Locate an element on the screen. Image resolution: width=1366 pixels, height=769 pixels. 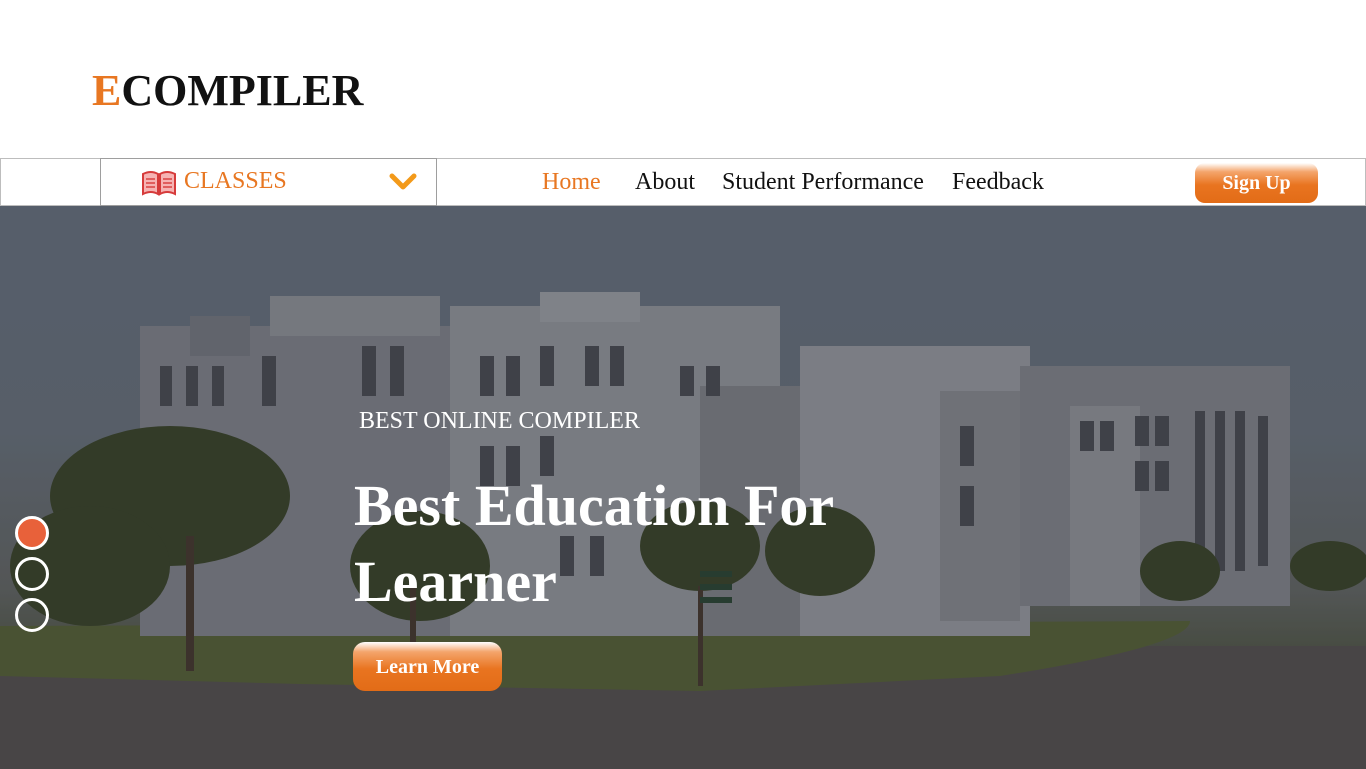
nav-link-about: About is located at coordinates (665, 182).